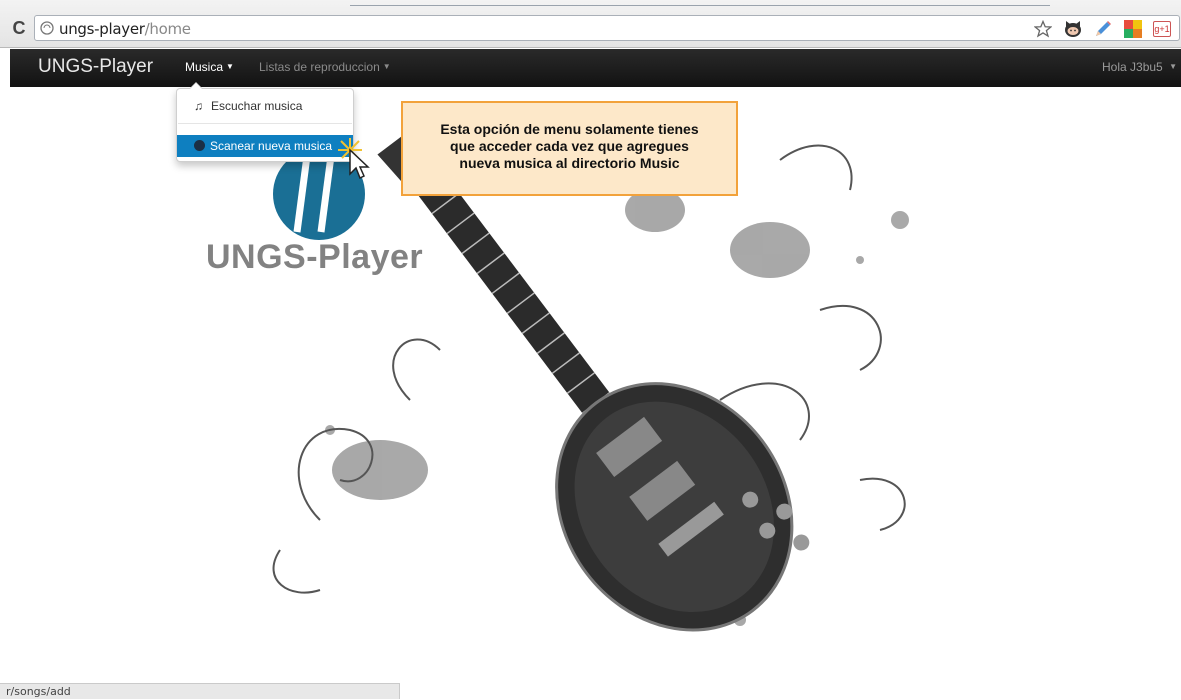  What do you see at coordinates (1043, 29) in the screenshot?
I see `star-icon` at bounding box center [1043, 29].